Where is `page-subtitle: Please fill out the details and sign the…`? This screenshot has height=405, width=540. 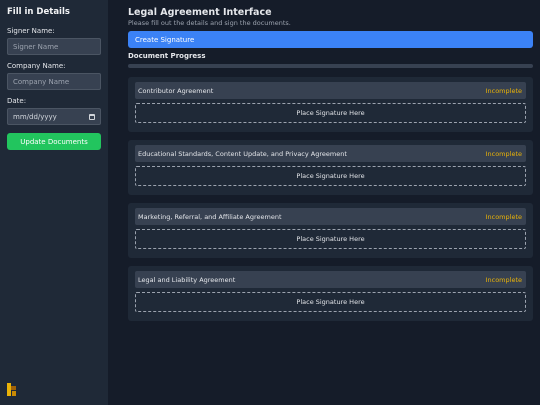
page-subtitle: Please fill out the details and sign the… is located at coordinates (209, 23).